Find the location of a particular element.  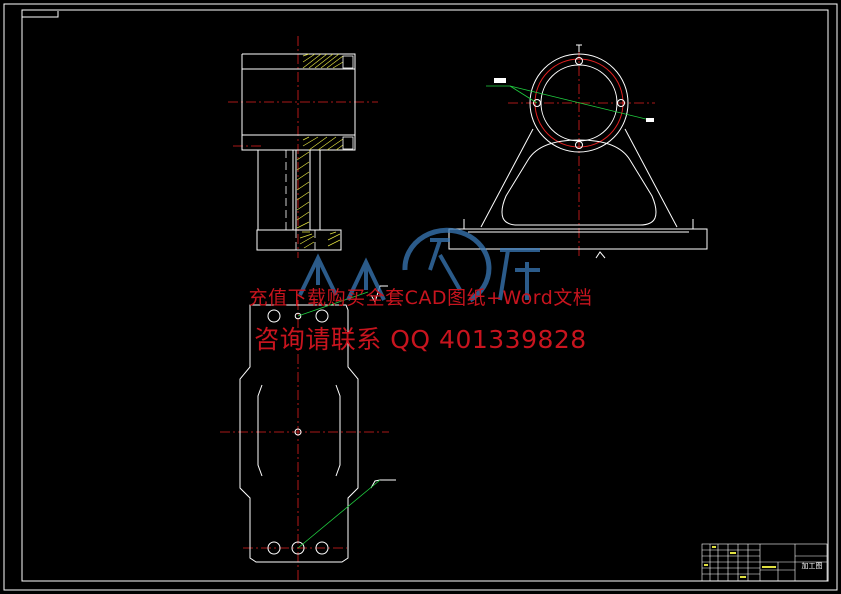

watermark-line-2: 咨询请联系 QQ 401339828 is located at coordinates (420, 339).